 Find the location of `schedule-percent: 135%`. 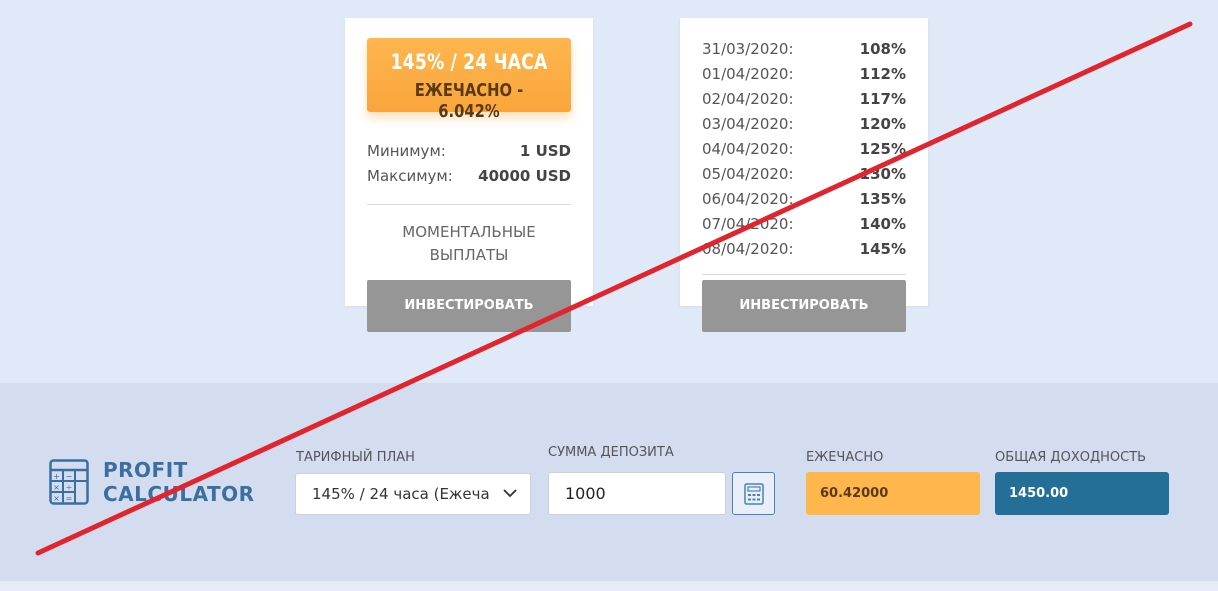

schedule-percent: 135% is located at coordinates (882, 199).